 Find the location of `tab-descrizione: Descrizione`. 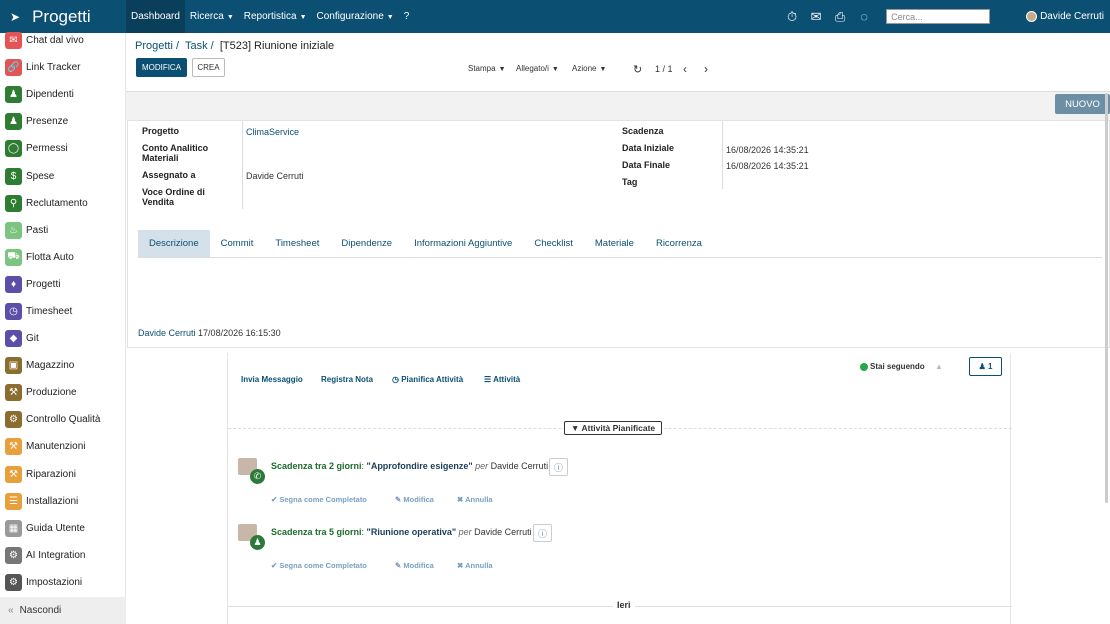

tab-descrizione: Descrizione is located at coordinates (174, 243).